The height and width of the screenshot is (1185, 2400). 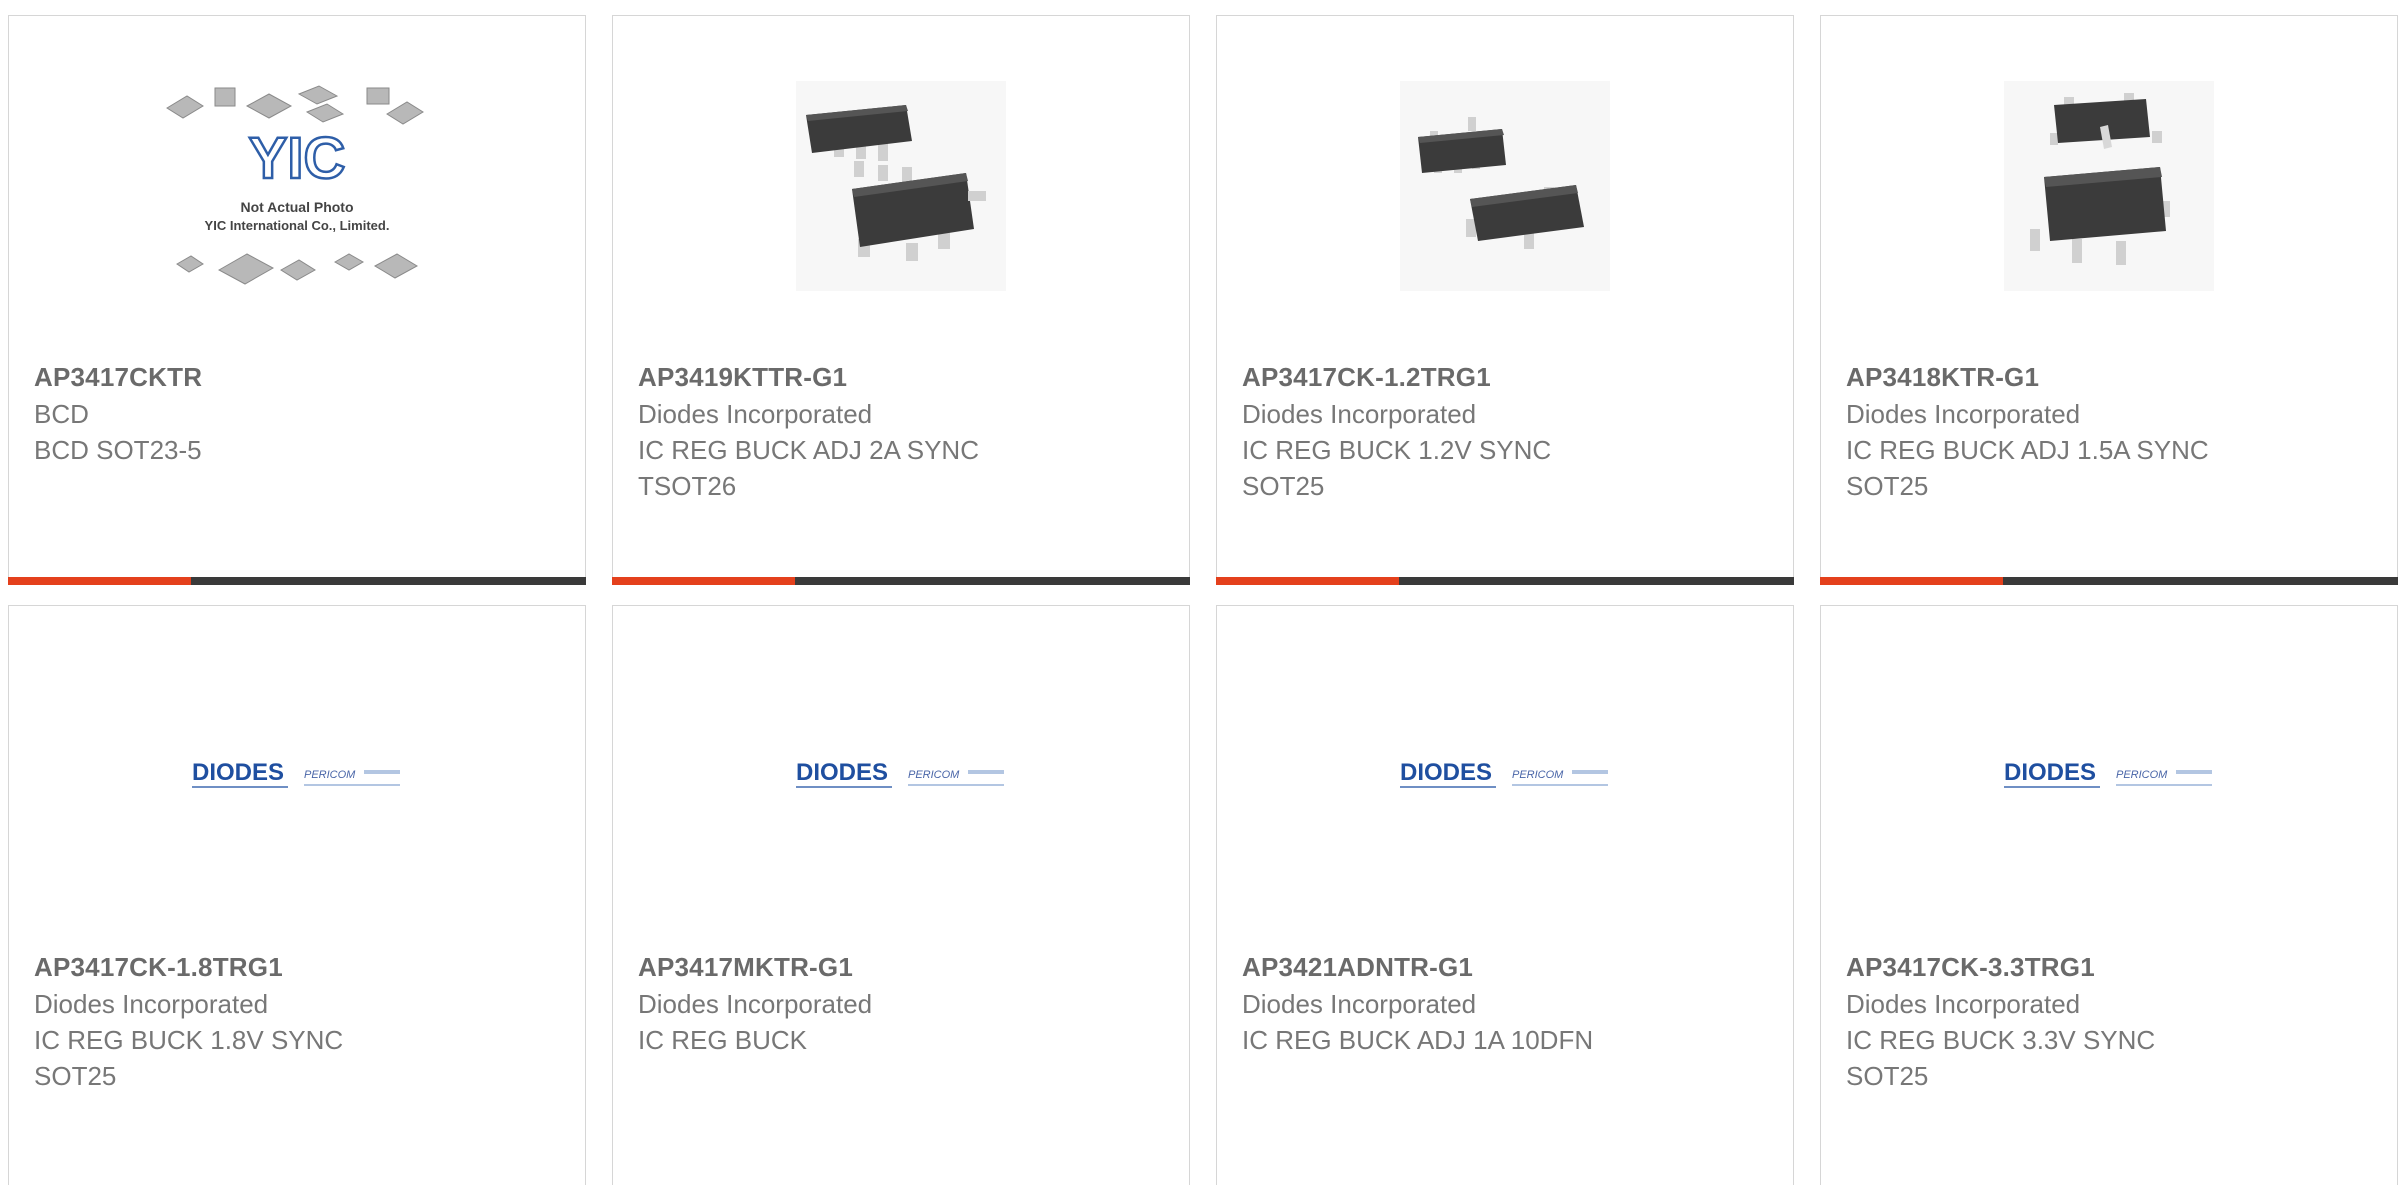 What do you see at coordinates (723, 1040) in the screenshot?
I see `product-description: IC REG BUCK` at bounding box center [723, 1040].